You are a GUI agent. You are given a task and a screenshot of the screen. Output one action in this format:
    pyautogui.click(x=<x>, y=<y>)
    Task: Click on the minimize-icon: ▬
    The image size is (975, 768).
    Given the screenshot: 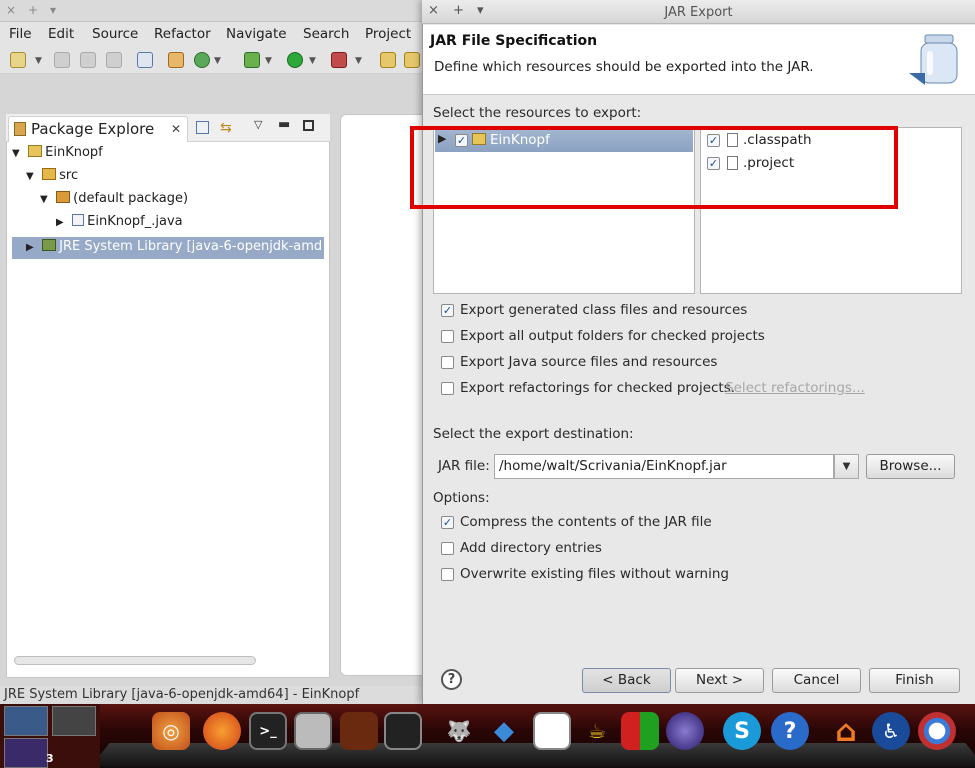 What is the action you would take?
    pyautogui.click(x=284, y=124)
    